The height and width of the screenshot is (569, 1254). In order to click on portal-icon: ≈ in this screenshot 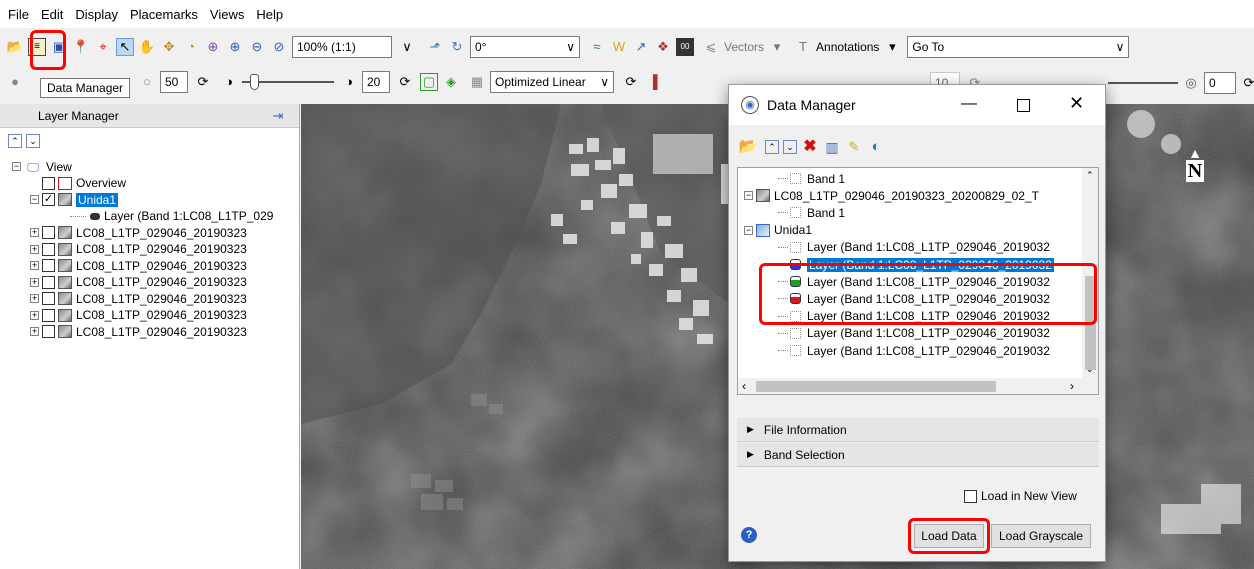, I will do `click(597, 47)`.